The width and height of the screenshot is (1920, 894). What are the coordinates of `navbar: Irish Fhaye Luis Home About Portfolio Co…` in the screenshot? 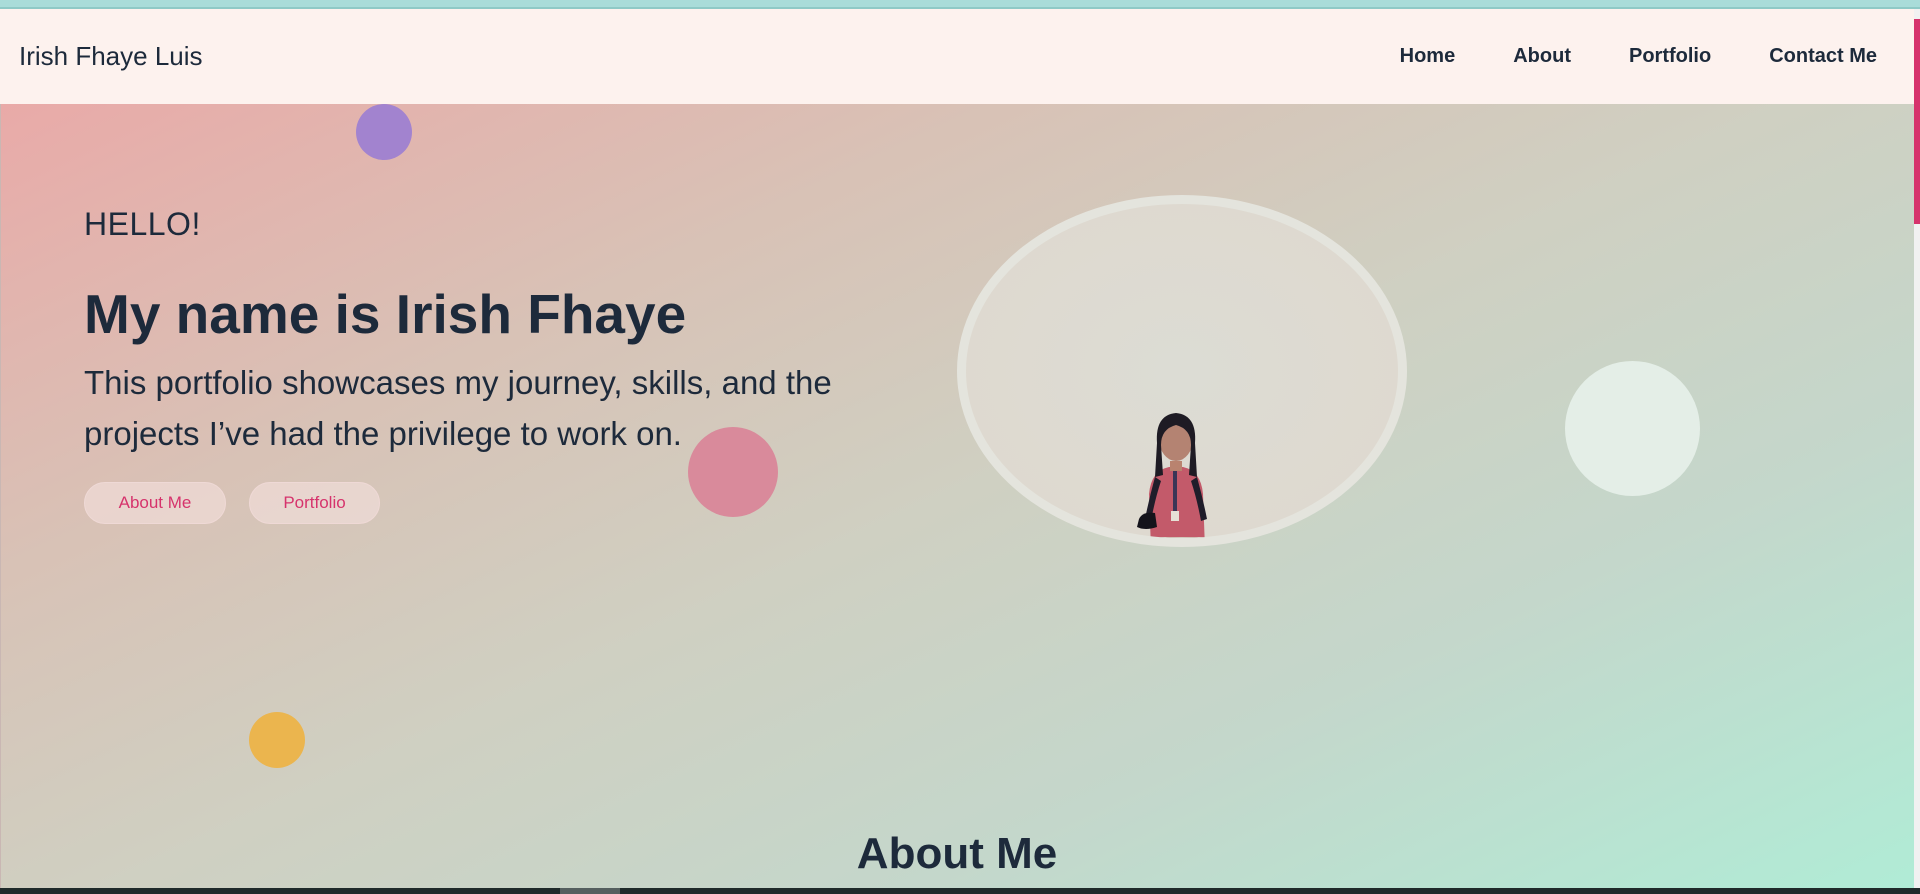 It's located at (957, 56).